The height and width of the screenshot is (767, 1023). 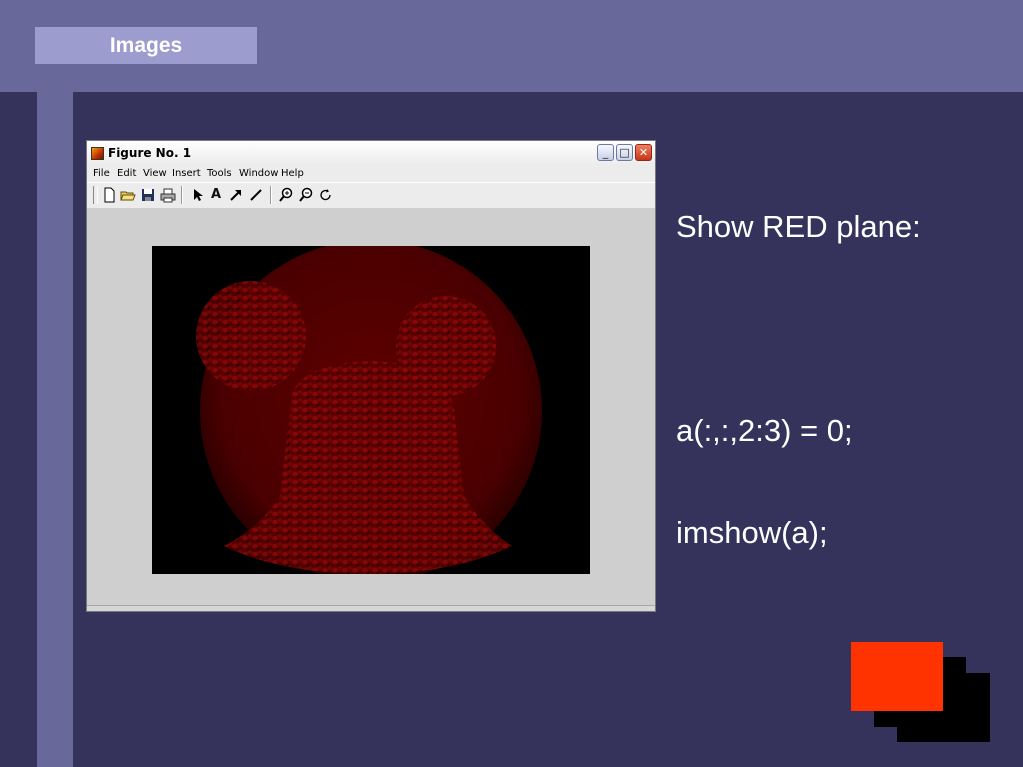 I want to click on rotate-icon, so click(x=326, y=195).